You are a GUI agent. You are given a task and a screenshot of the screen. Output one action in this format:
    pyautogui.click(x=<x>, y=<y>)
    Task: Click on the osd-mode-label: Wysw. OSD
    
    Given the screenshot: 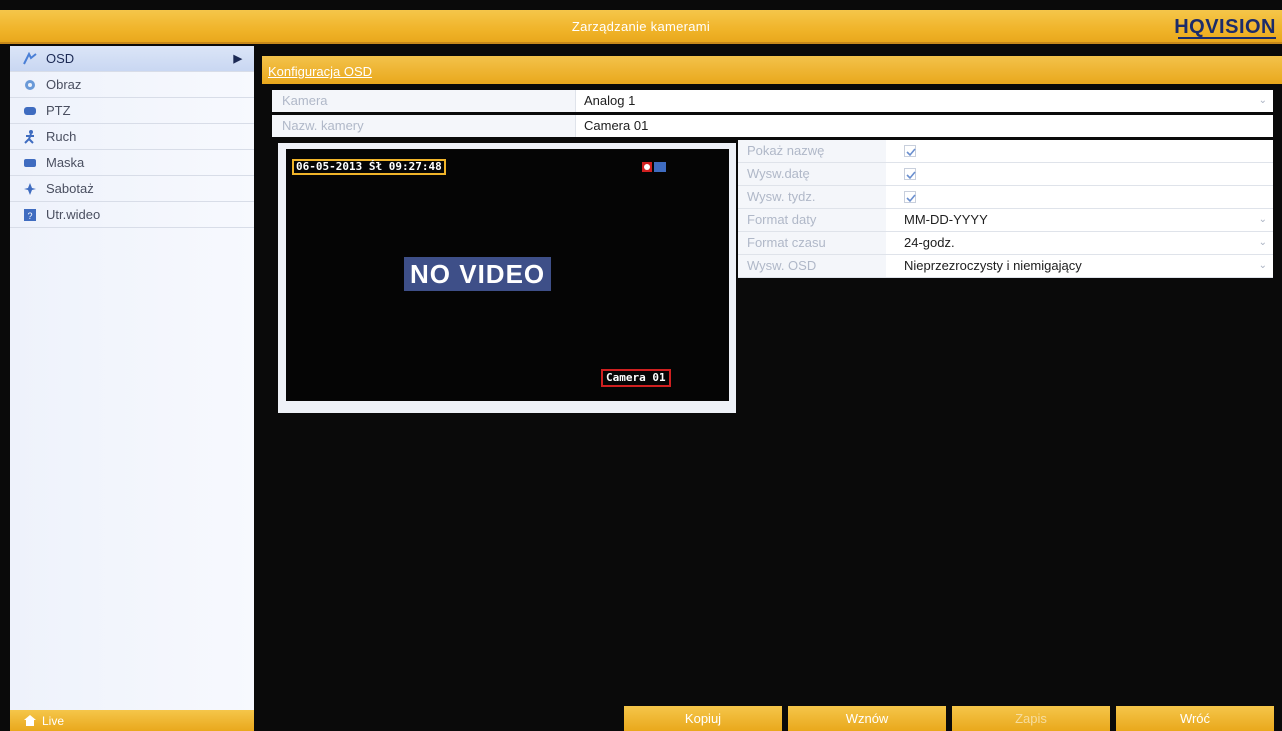 What is the action you would take?
    pyautogui.click(x=812, y=266)
    